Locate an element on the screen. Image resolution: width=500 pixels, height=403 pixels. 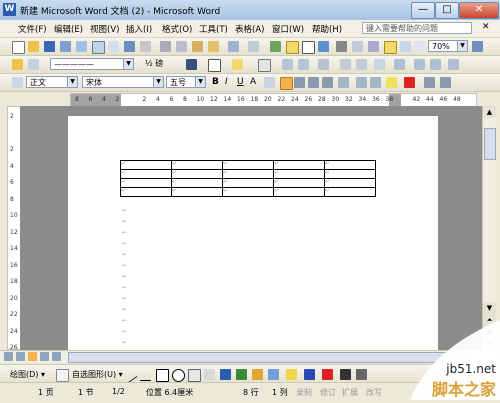
document-map-icon is located at coordinates (373, 46).